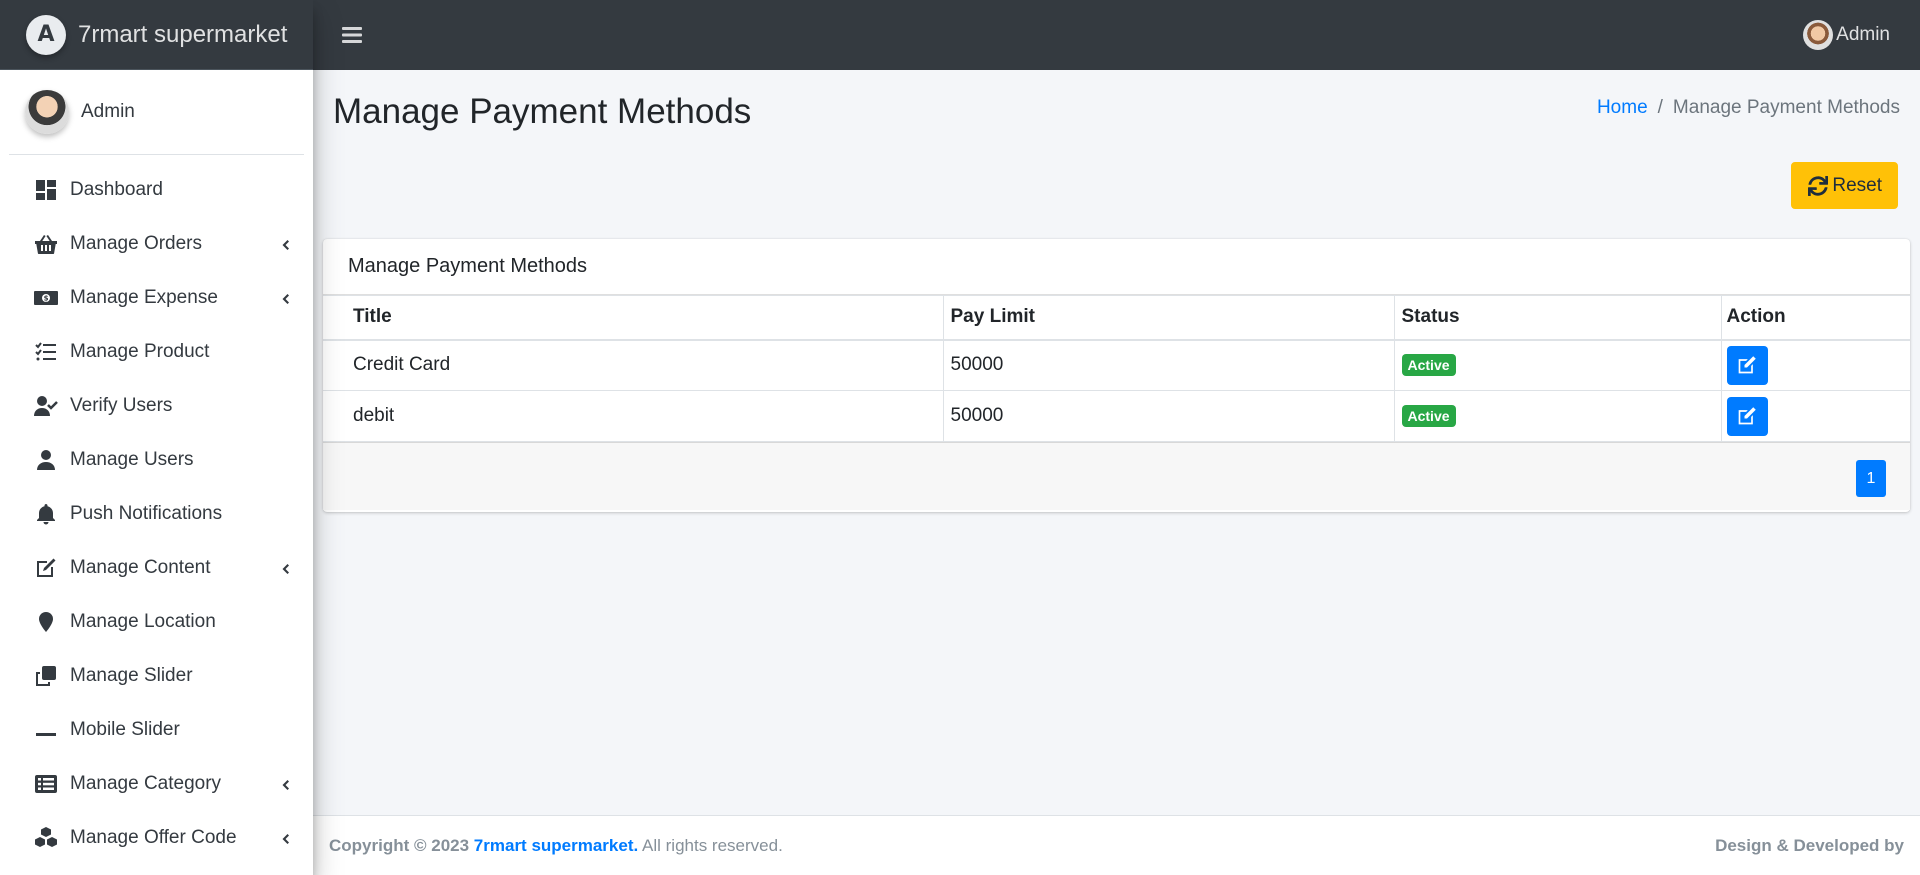 This screenshot has height=875, width=1920. What do you see at coordinates (1168, 318) in the screenshot?
I see `column-header-pay-limit: Pay Limit` at bounding box center [1168, 318].